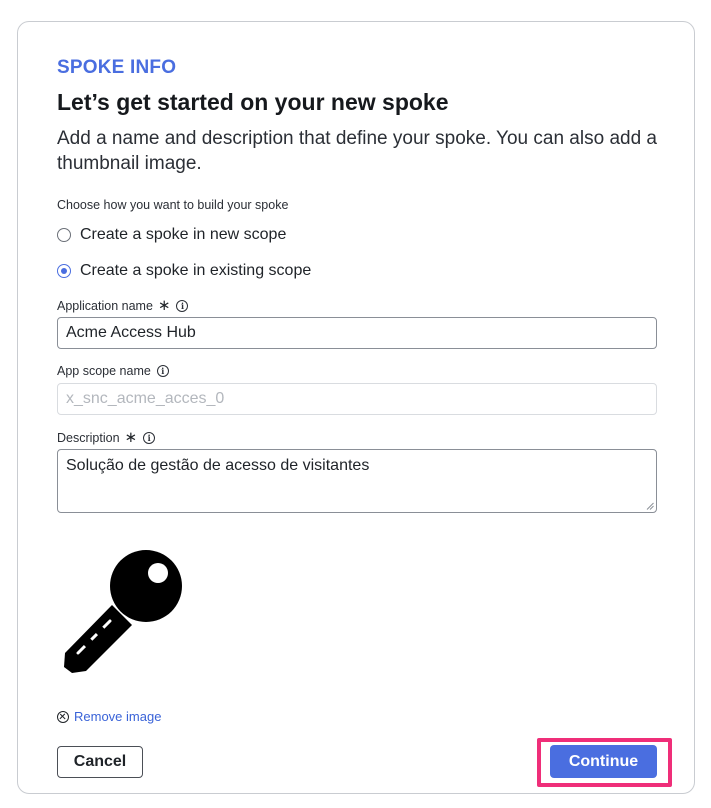 The image size is (711, 808). I want to click on continue-button: Continue, so click(603, 761).